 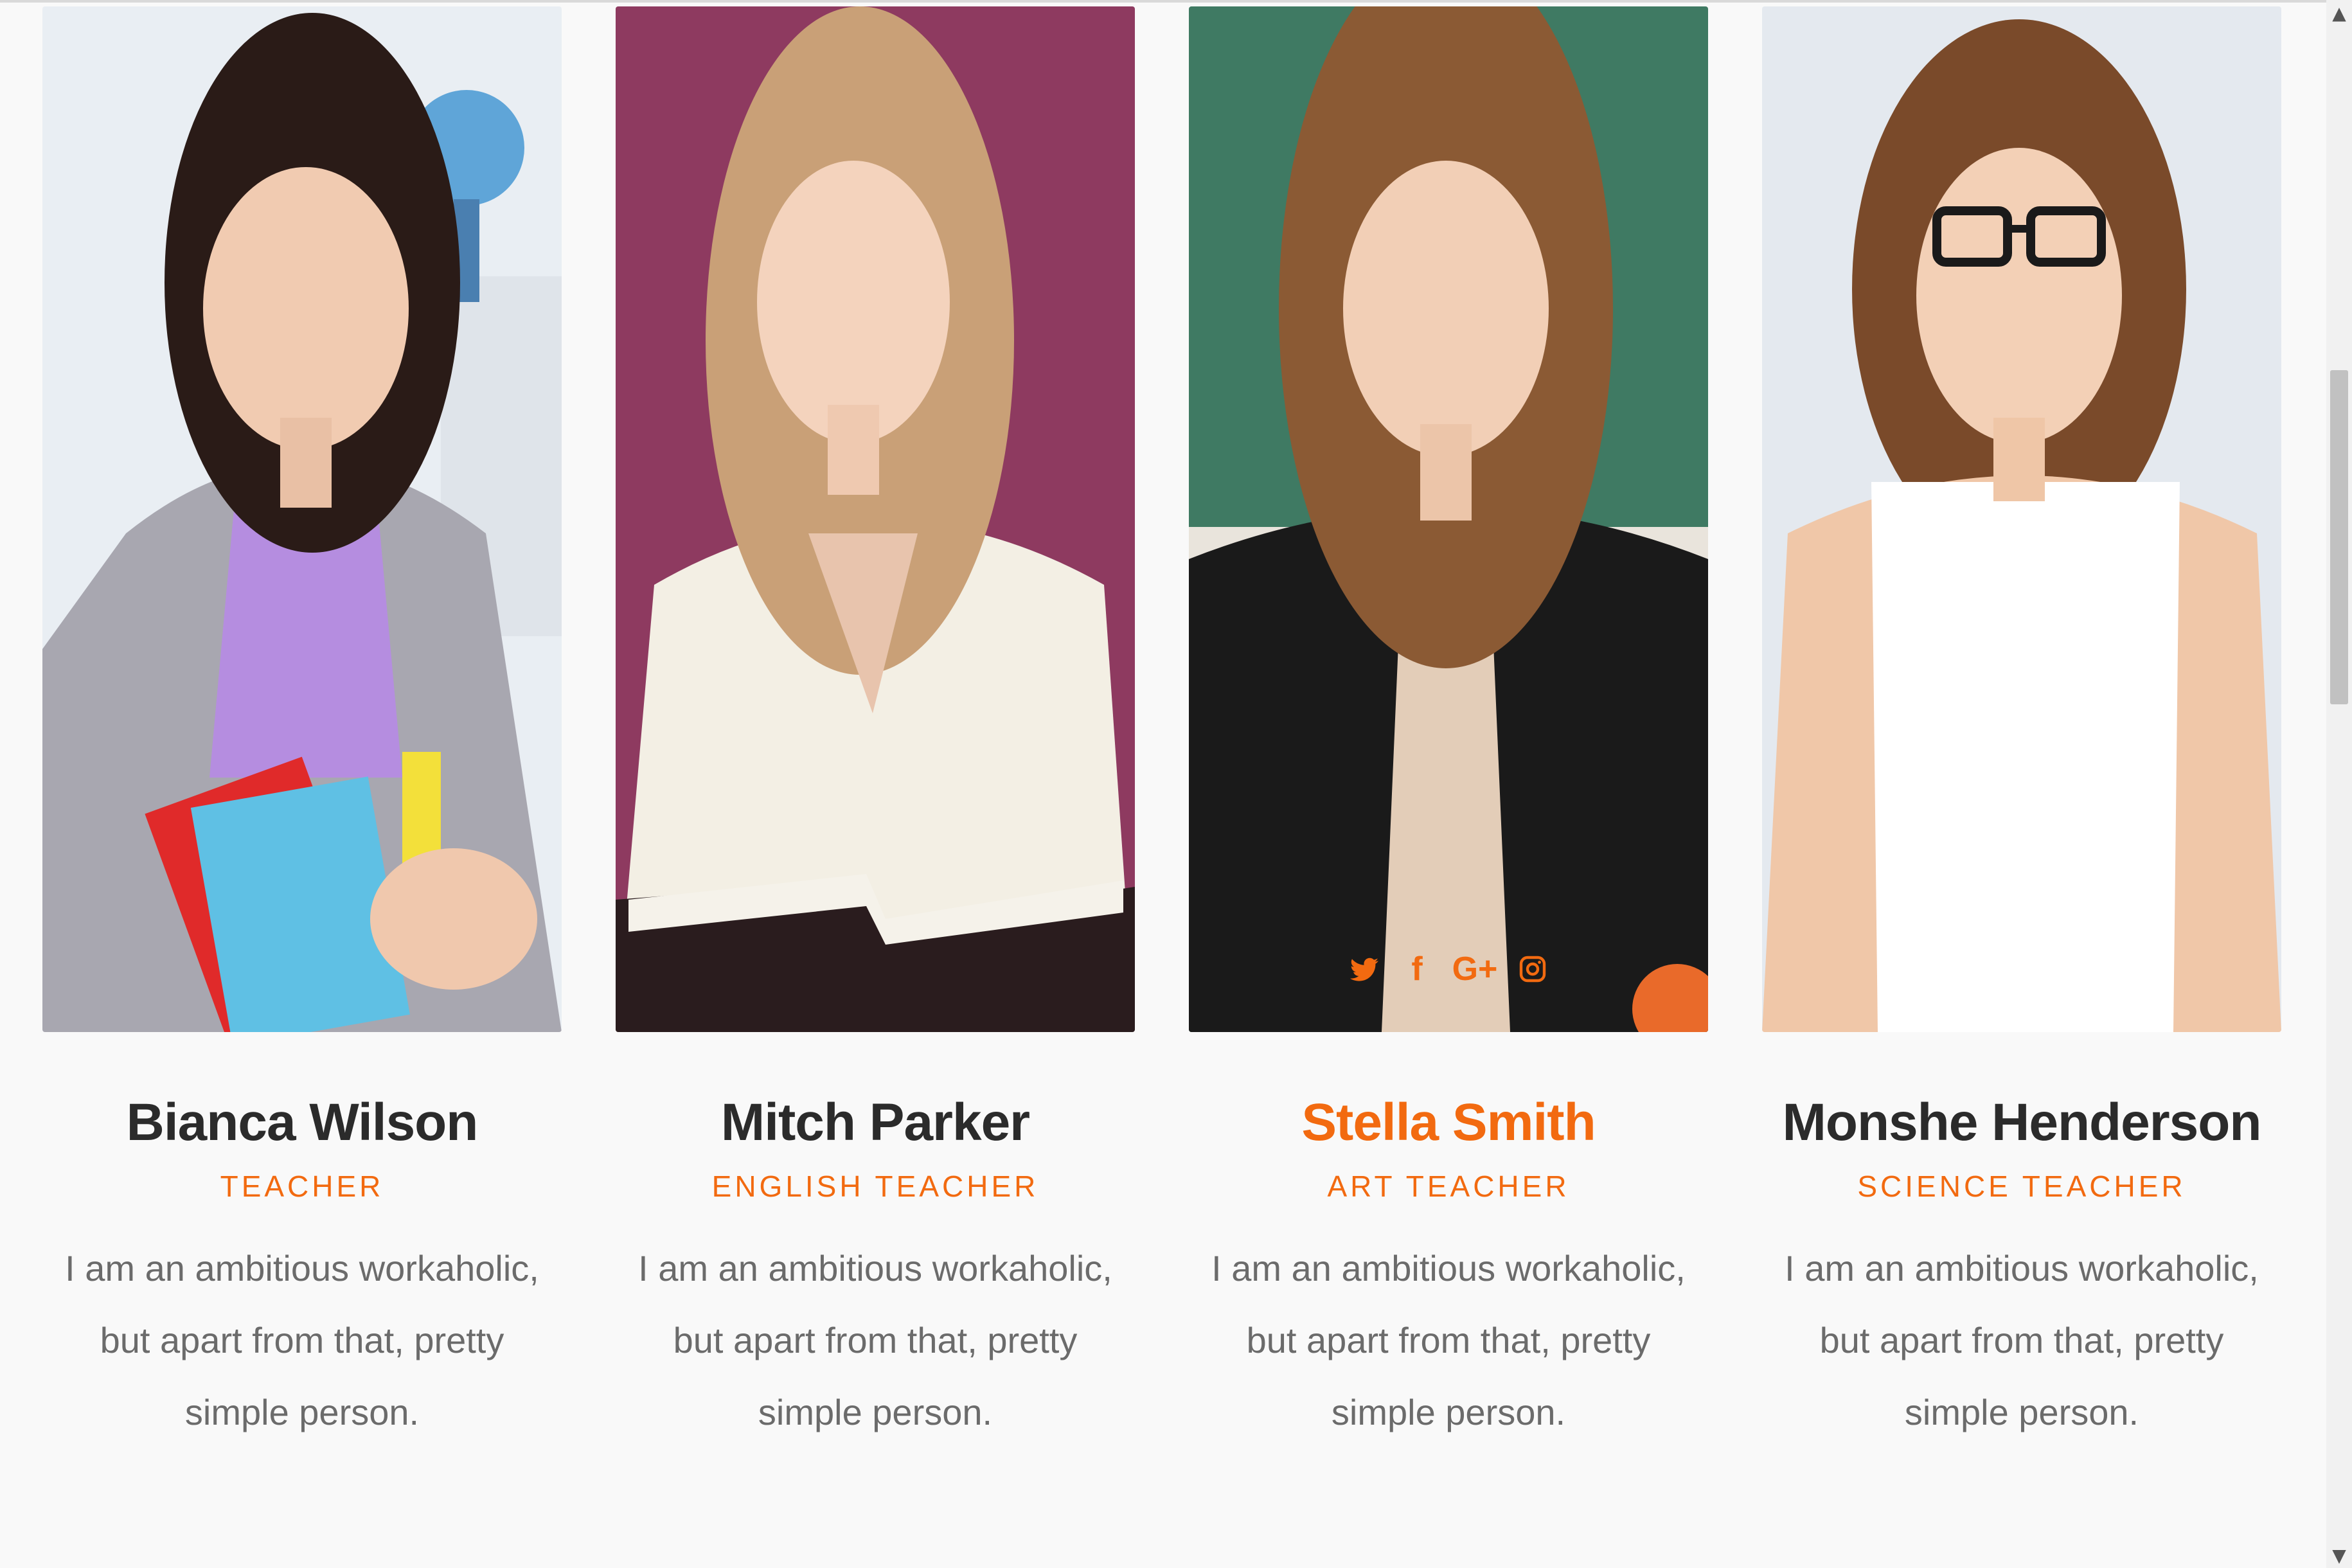 What do you see at coordinates (1448, 1122) in the screenshot?
I see `teacher-name: Stella Smith` at bounding box center [1448, 1122].